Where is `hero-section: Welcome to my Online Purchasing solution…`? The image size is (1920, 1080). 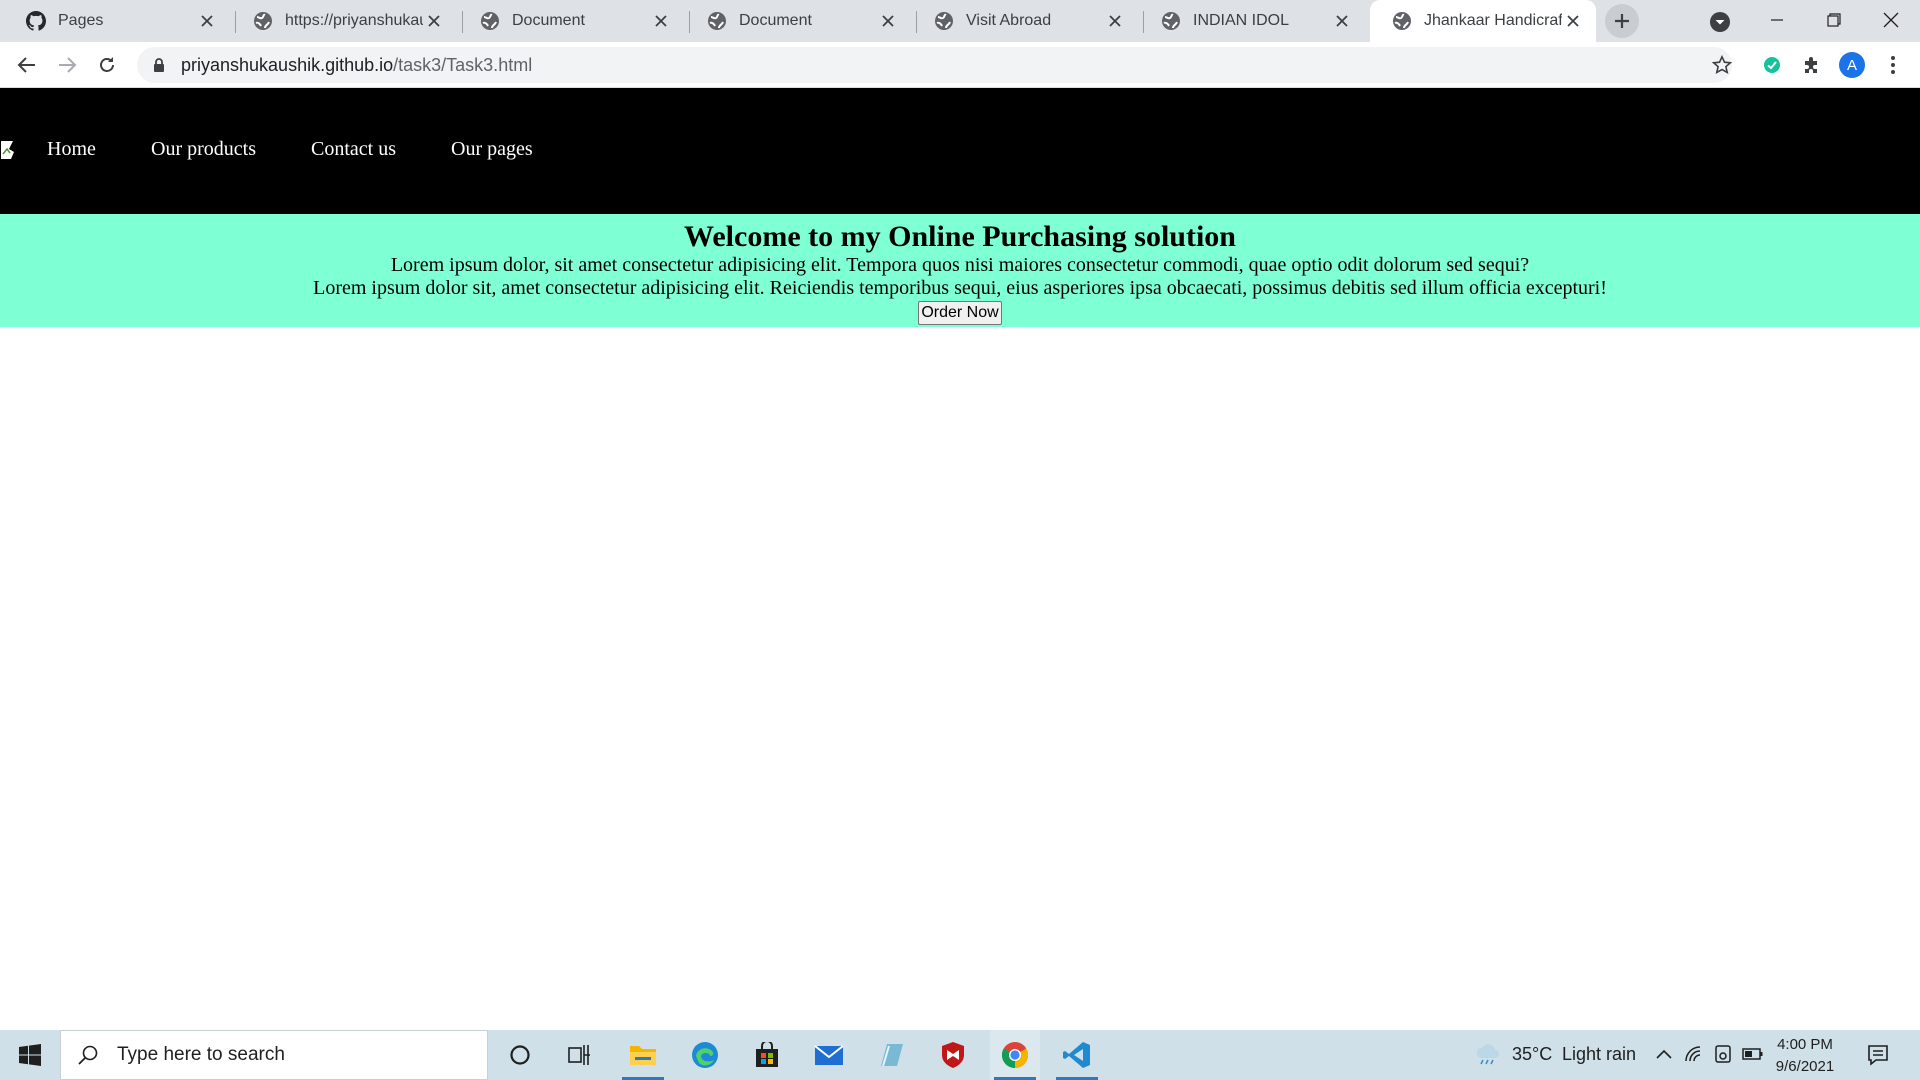
hero-section: Welcome to my Online Purchasing solution… is located at coordinates (960, 270).